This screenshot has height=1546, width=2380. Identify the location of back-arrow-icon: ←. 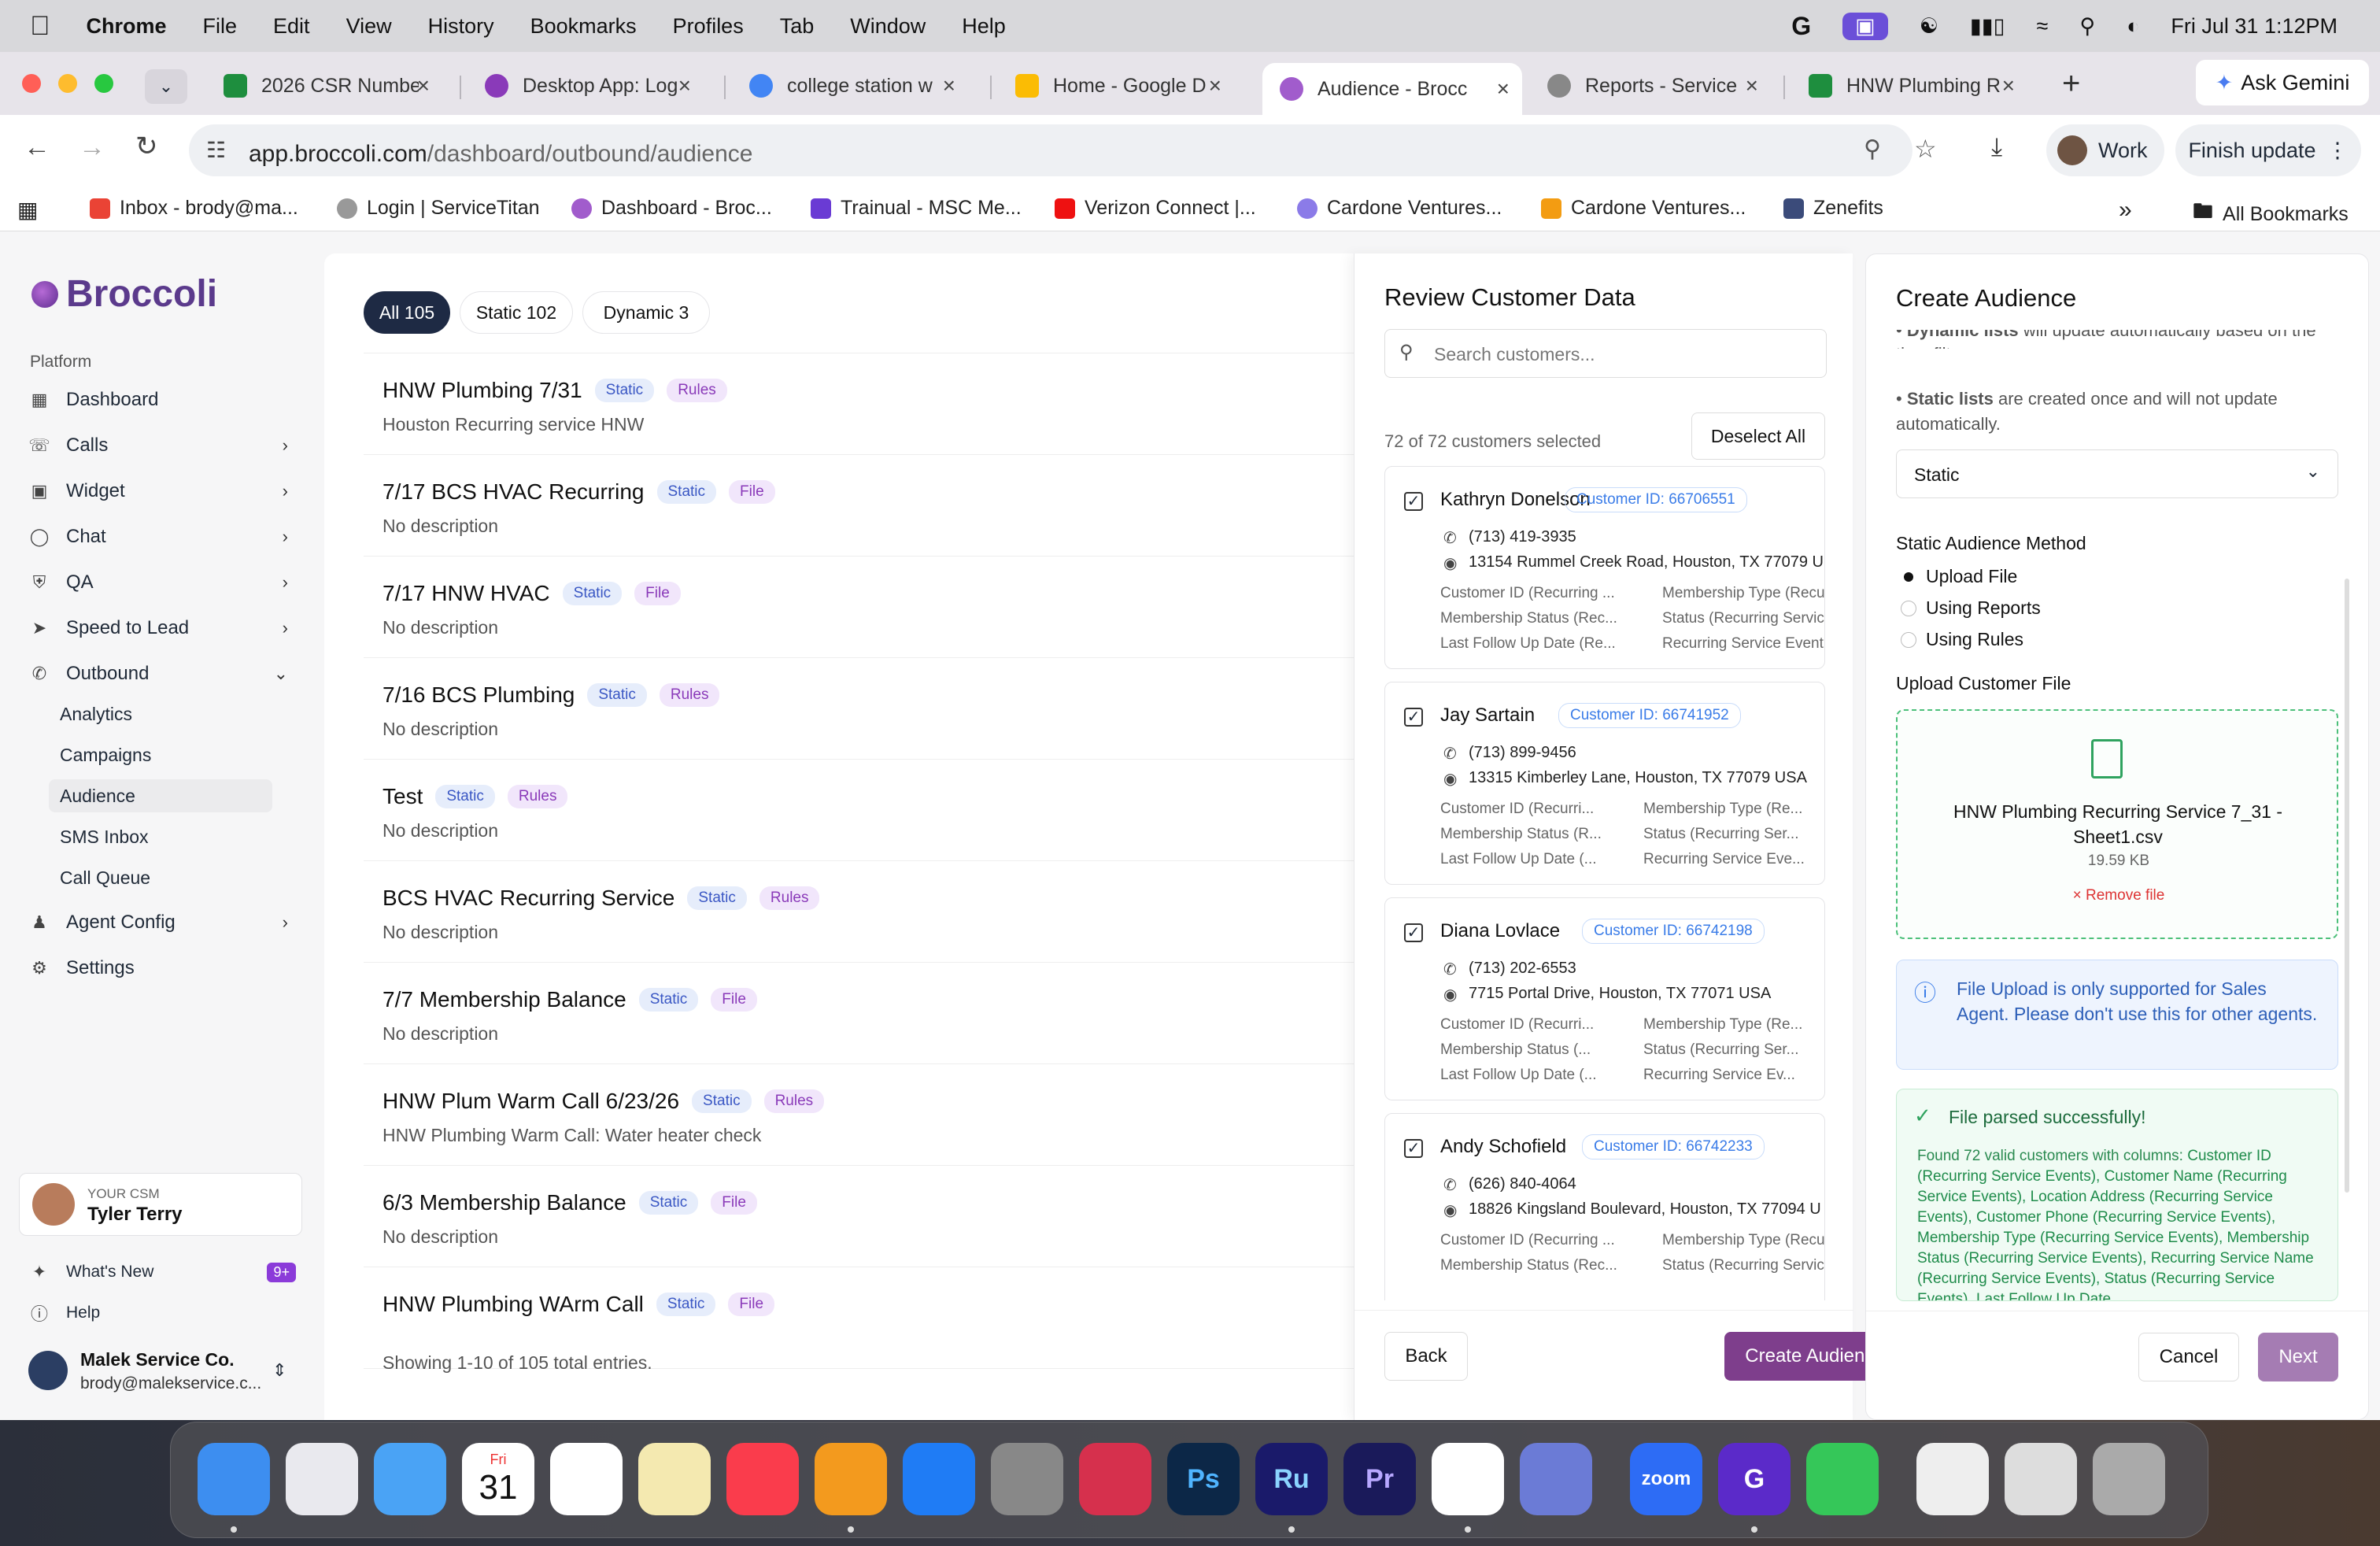
(37, 148).